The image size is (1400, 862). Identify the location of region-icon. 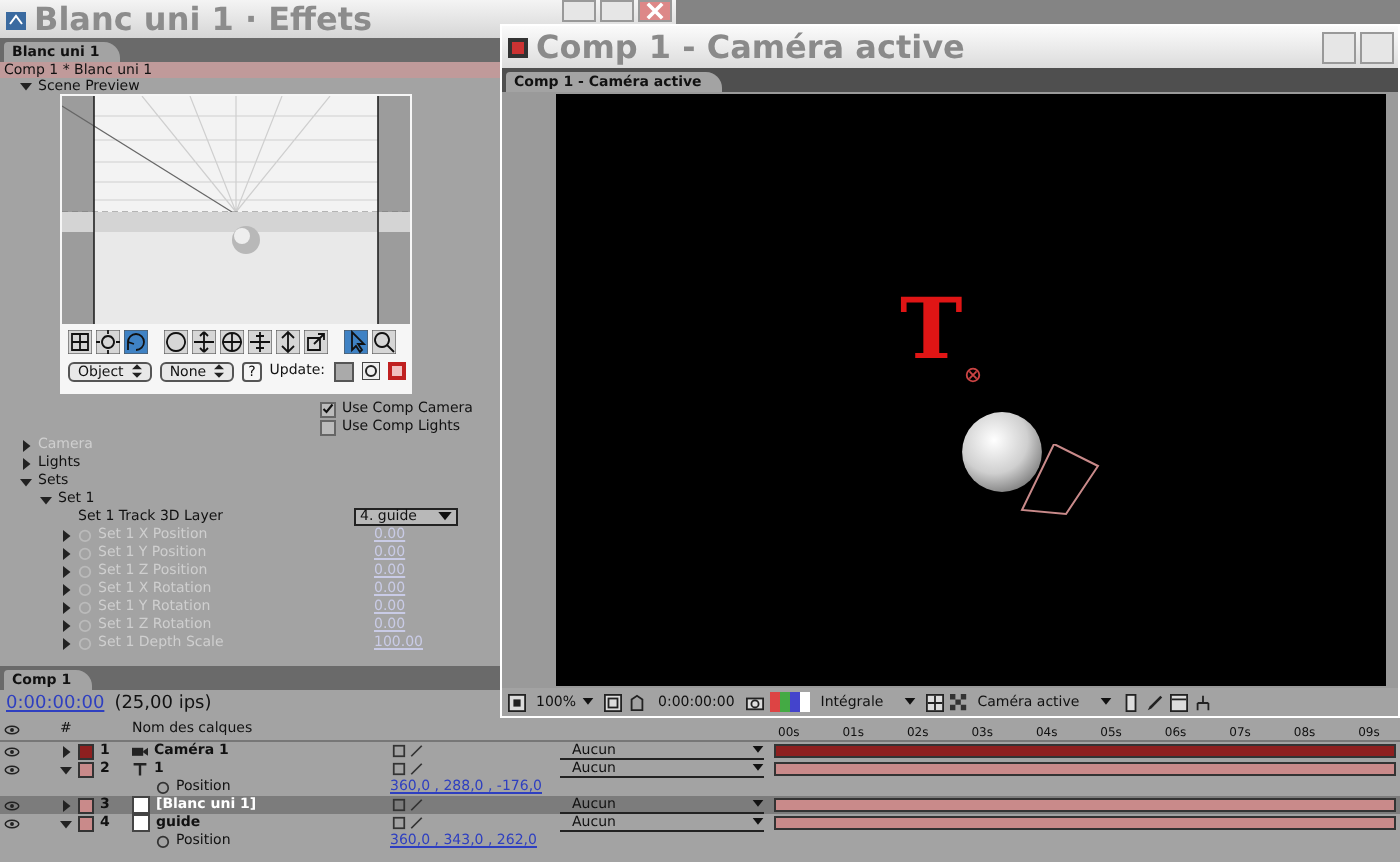
(517, 702).